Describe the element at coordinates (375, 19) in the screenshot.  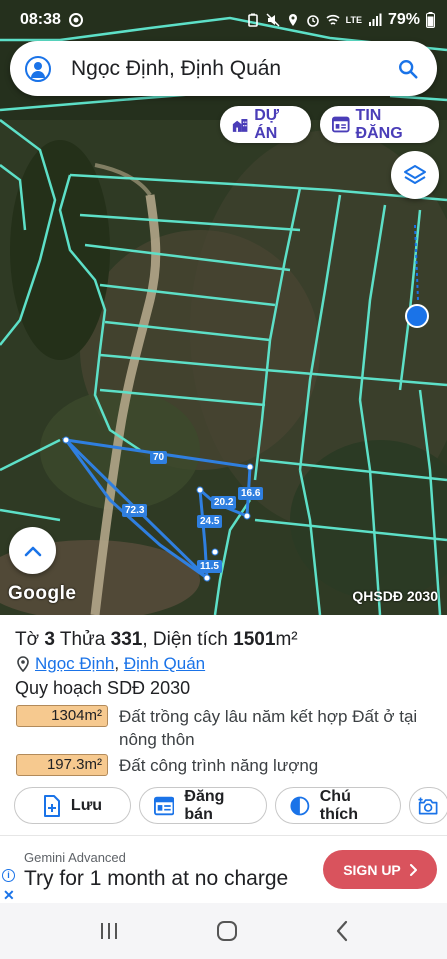
I see `signal-icon` at that location.